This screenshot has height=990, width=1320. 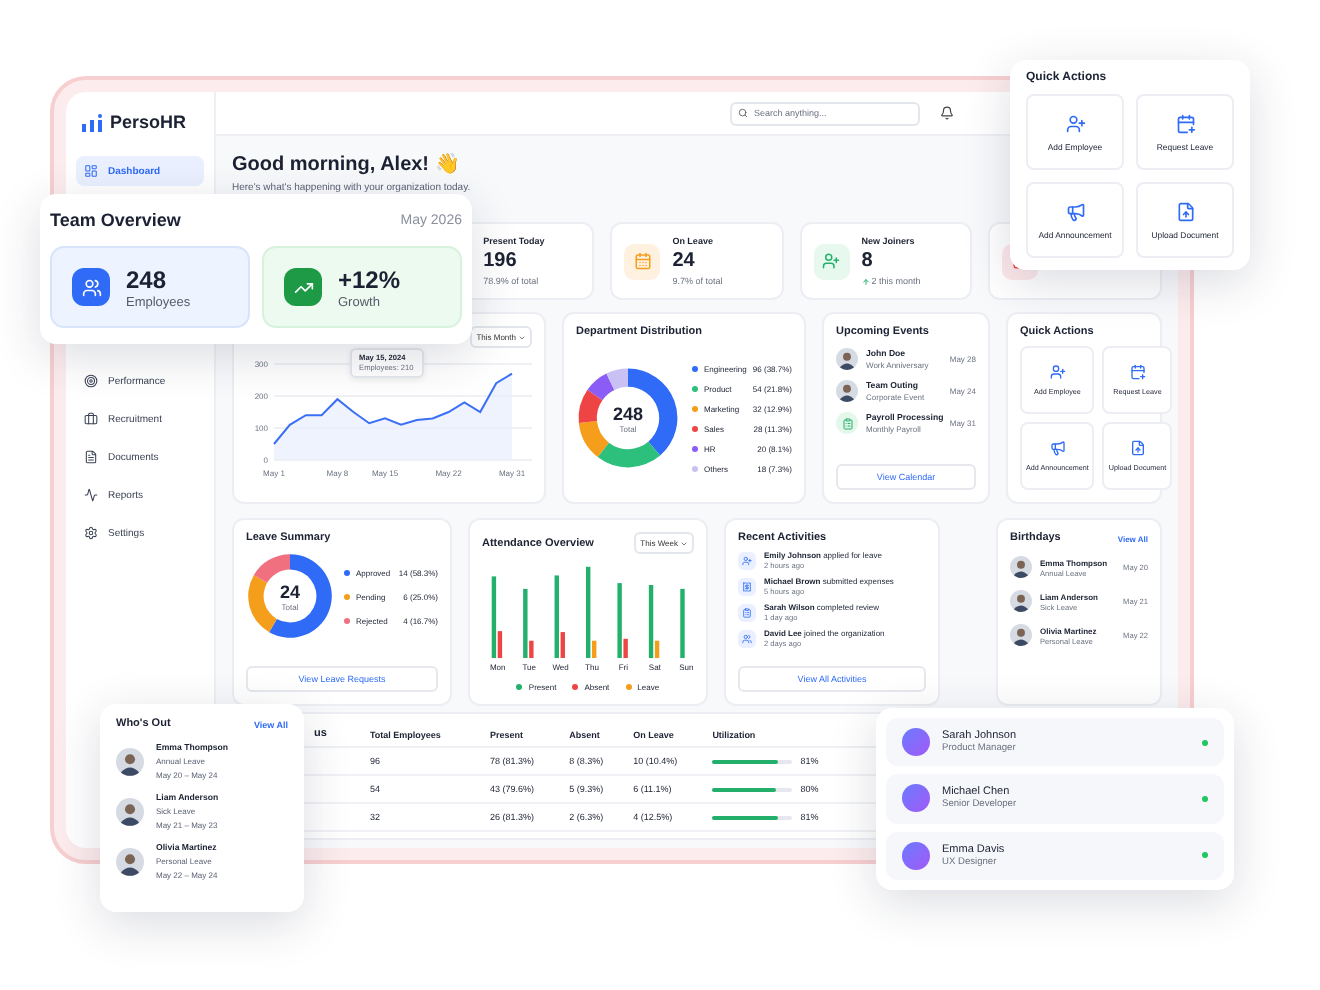 What do you see at coordinates (369, 279) in the screenshot?
I see `tile-value: +12%` at bounding box center [369, 279].